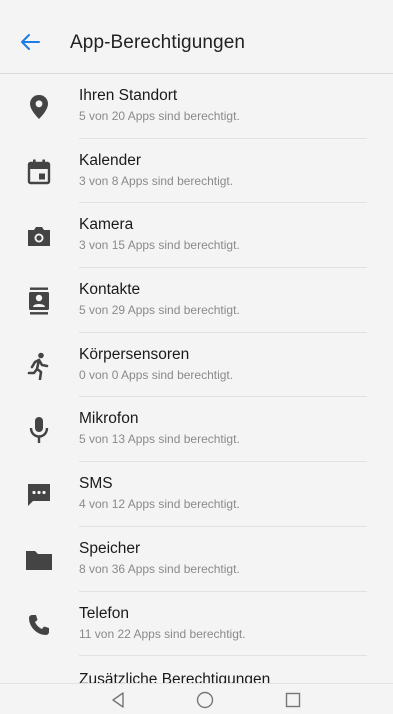  I want to click on nav-back-icon, so click(118, 700).